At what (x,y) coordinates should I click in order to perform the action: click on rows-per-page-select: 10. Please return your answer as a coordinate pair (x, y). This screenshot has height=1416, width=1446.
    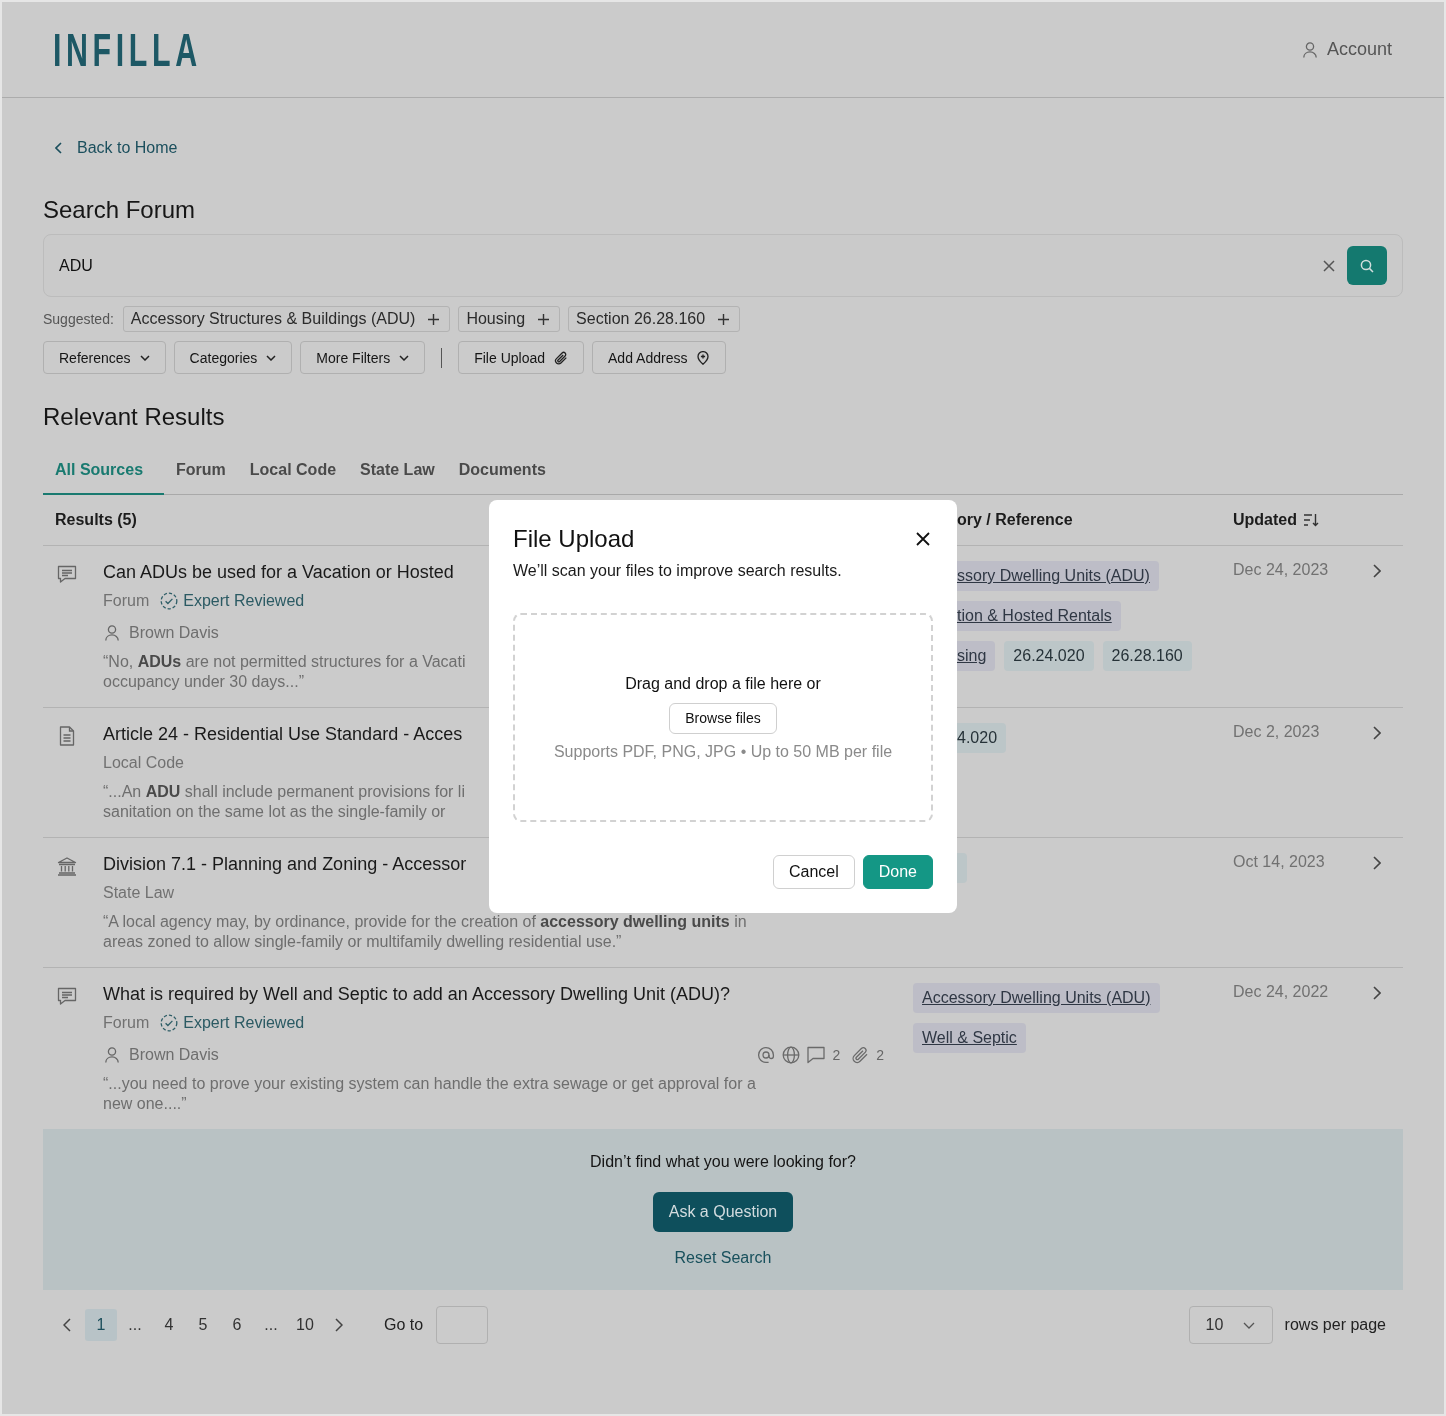
    Looking at the image, I should click on (1230, 1325).